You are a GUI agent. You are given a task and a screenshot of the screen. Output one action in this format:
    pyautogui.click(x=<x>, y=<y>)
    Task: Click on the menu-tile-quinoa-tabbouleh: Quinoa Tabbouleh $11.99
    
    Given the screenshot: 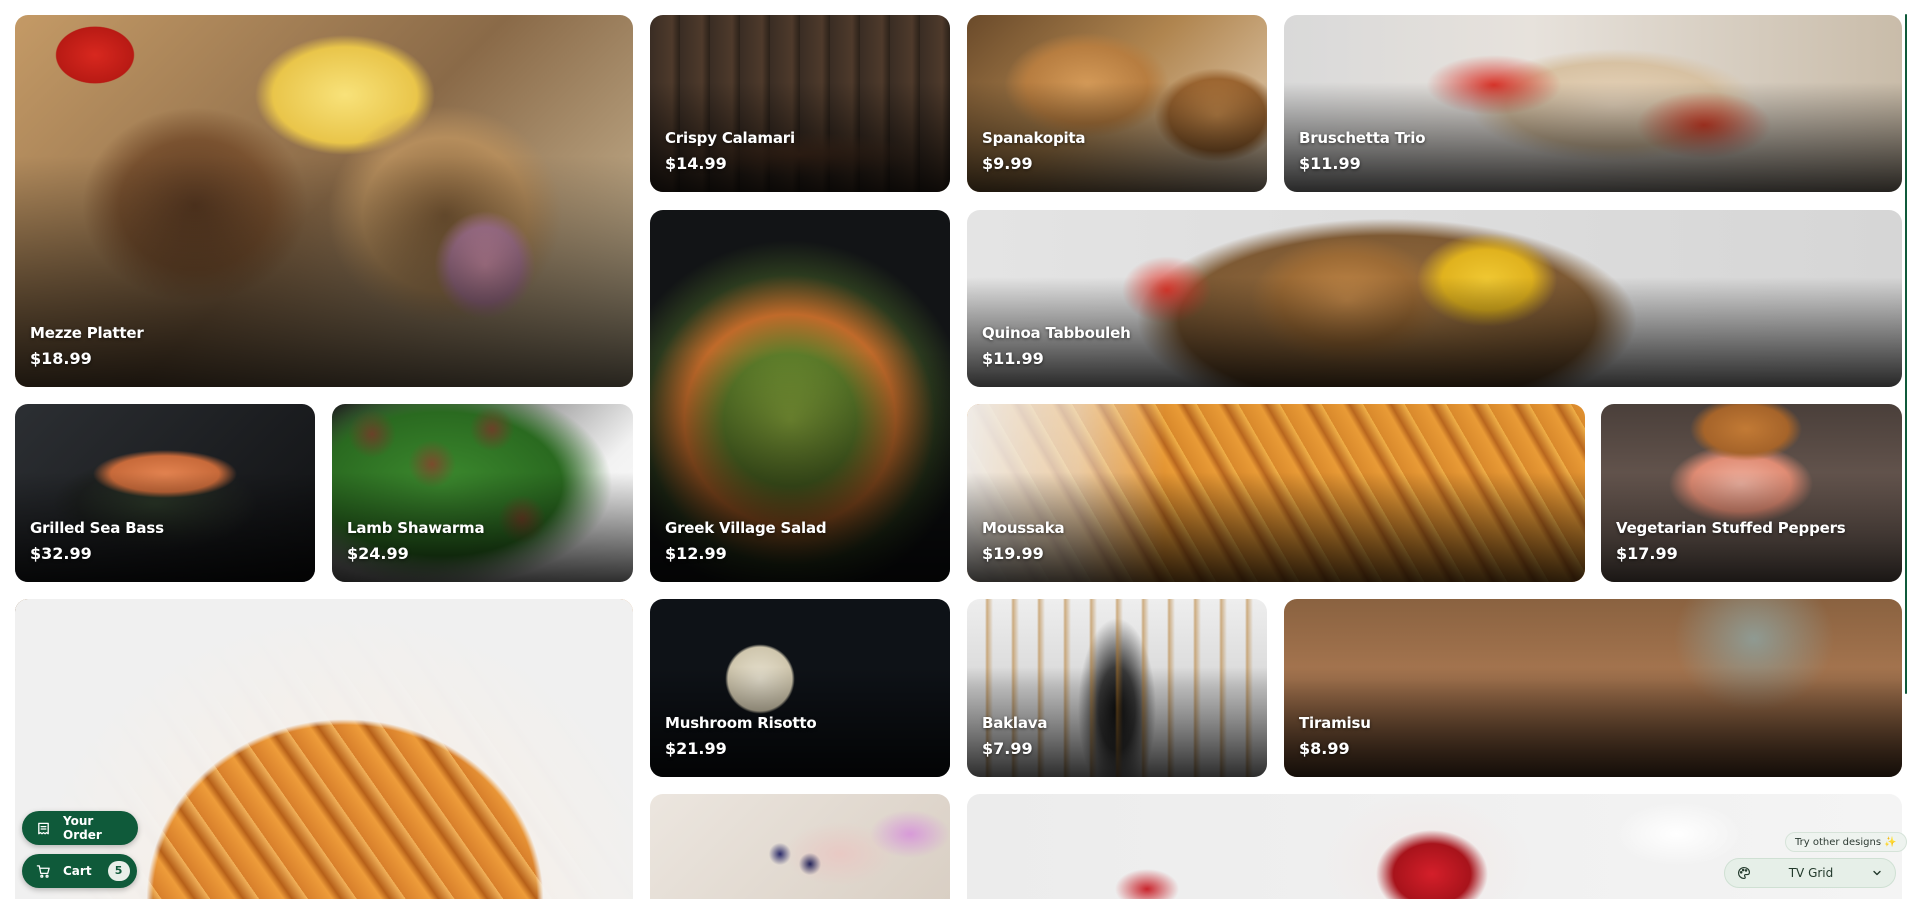 What is the action you would take?
    pyautogui.click(x=1434, y=298)
    